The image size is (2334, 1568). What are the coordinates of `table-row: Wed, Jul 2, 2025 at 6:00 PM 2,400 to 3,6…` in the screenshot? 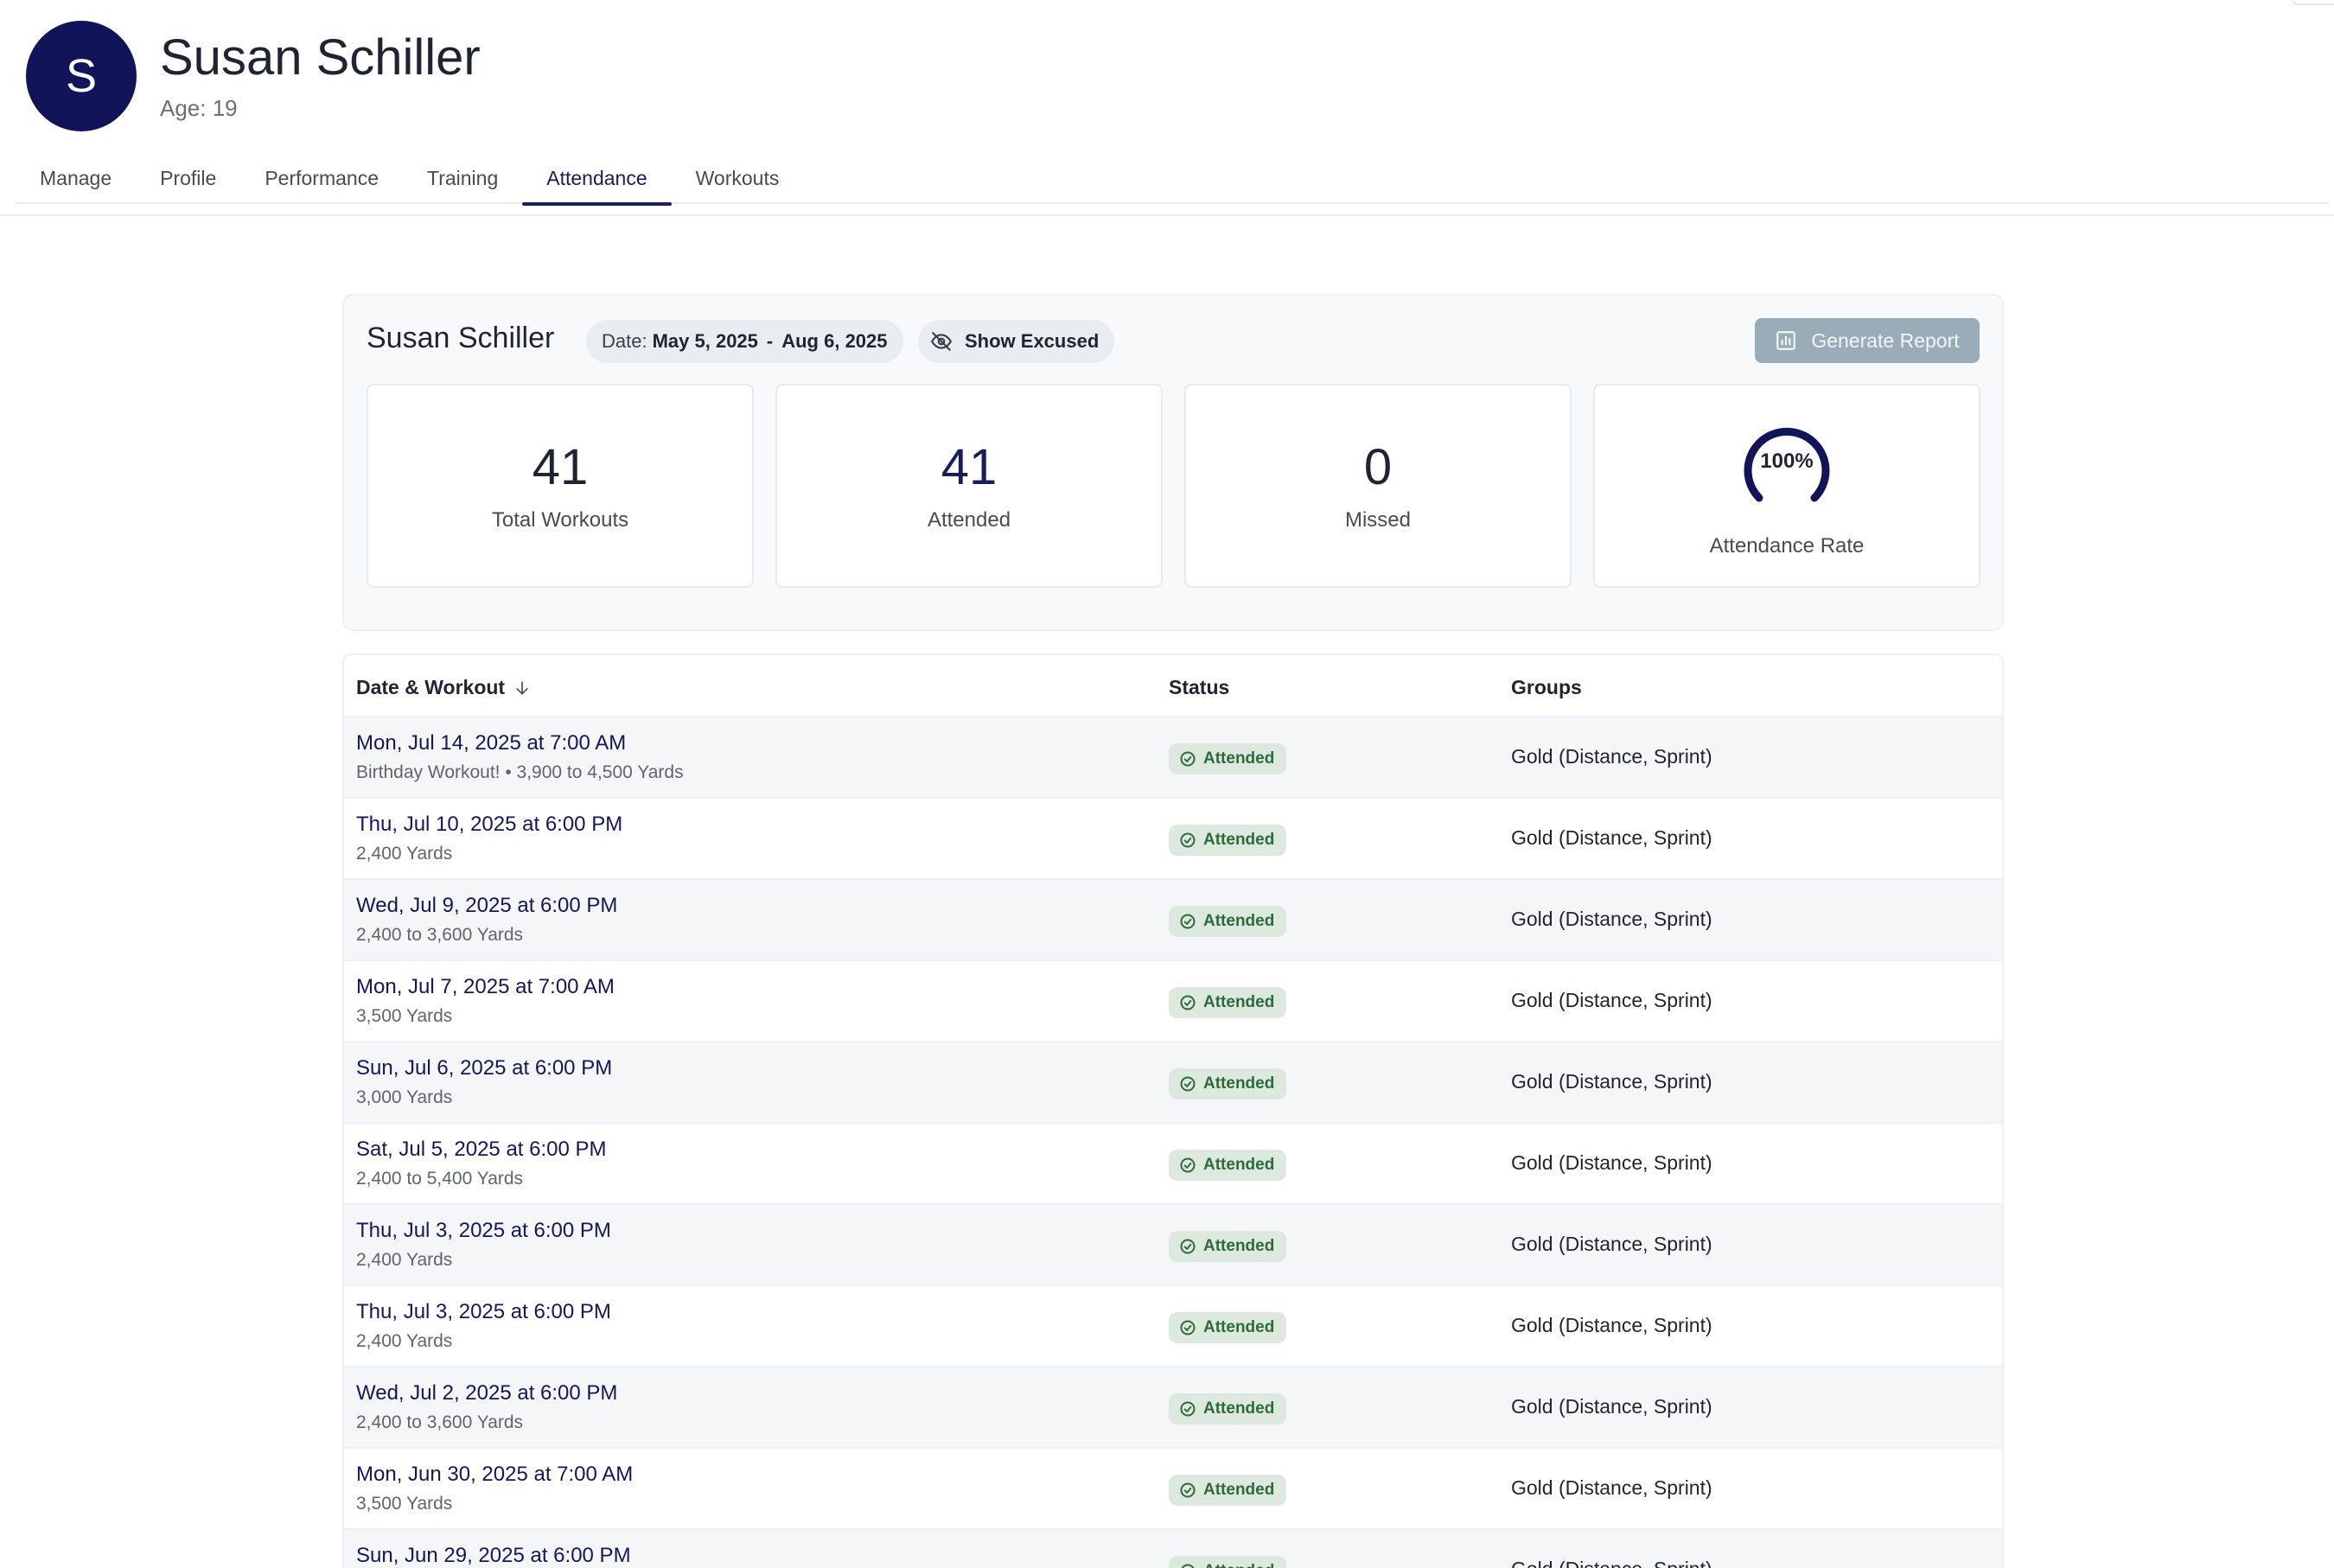 It's located at (1173, 1408).